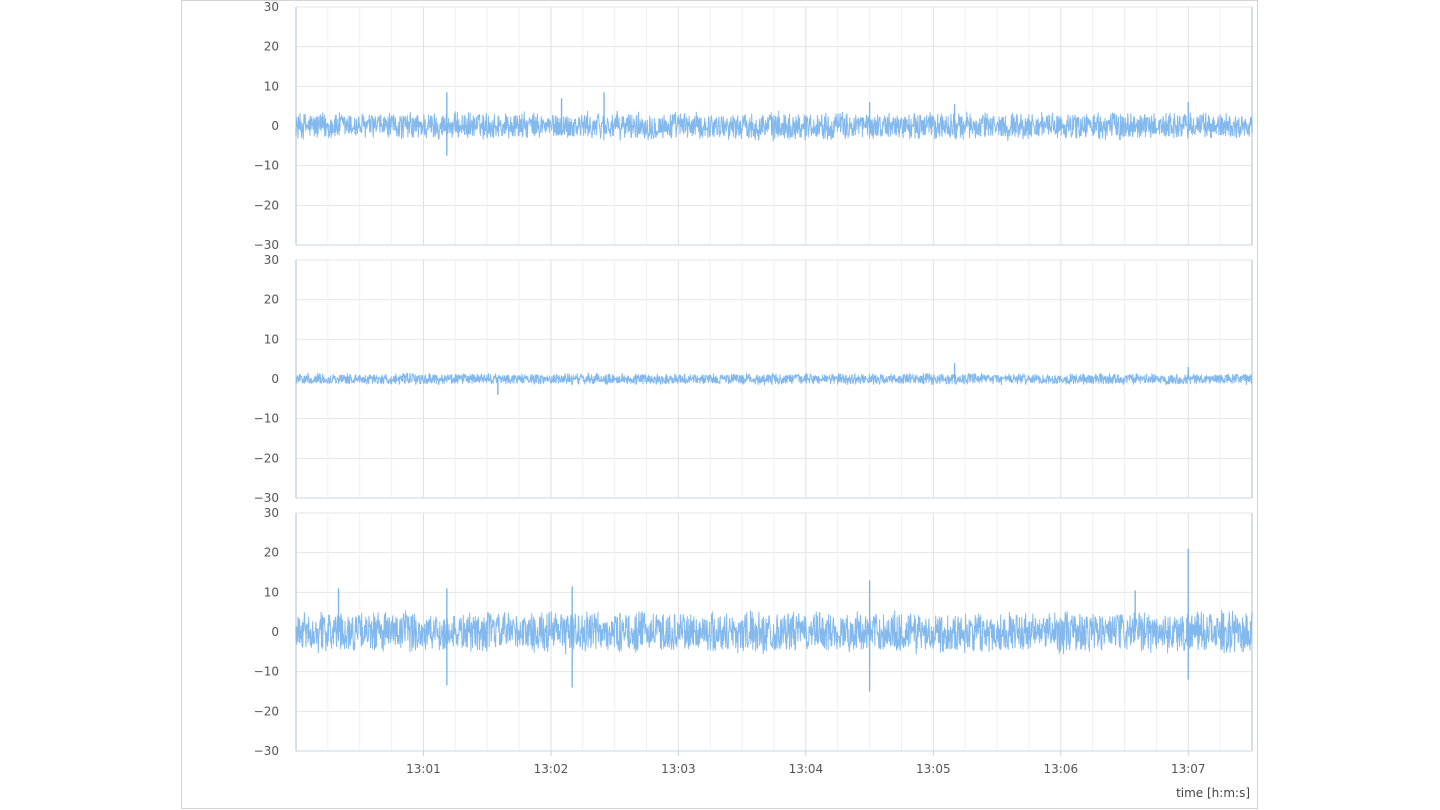 The width and height of the screenshot is (1440, 810). Describe the element at coordinates (933, 769) in the screenshot. I see `x-tick-label: 13:05` at that location.